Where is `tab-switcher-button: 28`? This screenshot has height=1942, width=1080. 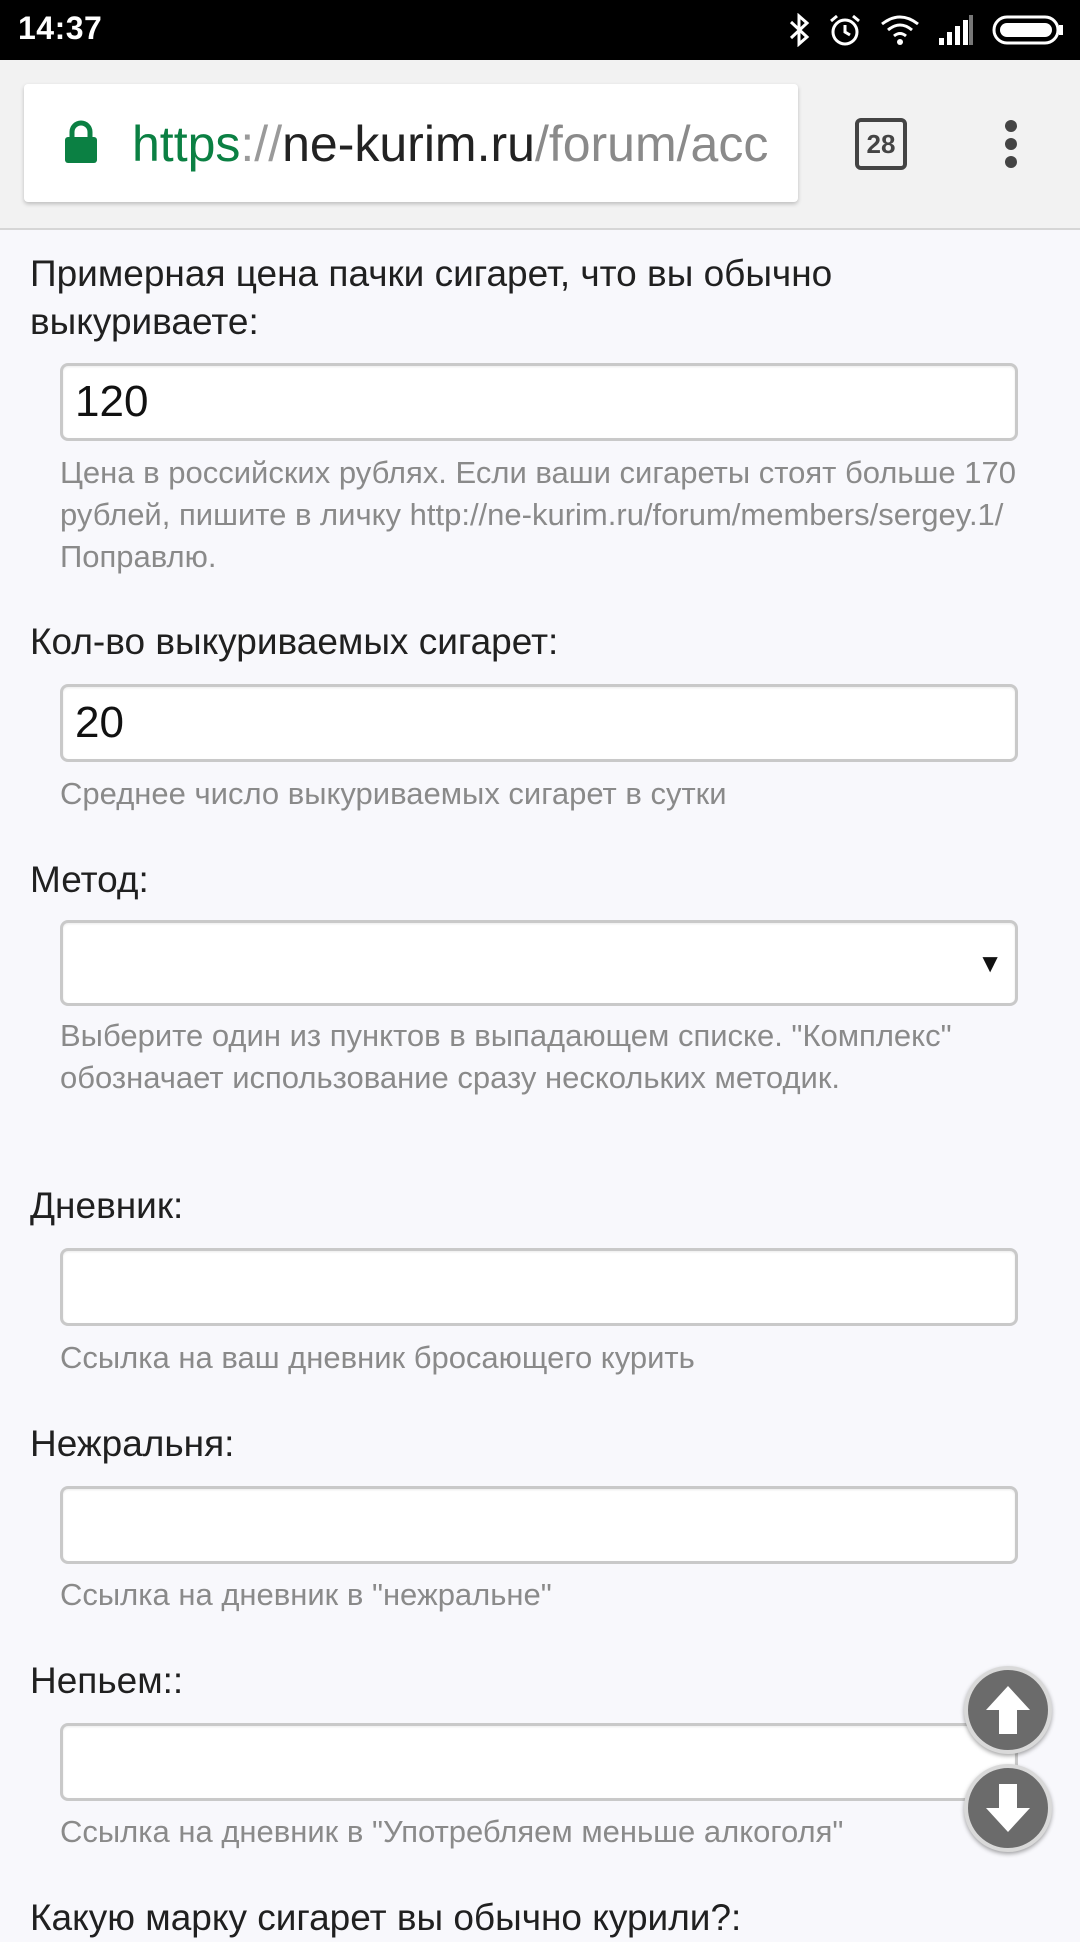
tab-switcher-button: 28 is located at coordinates (881, 144).